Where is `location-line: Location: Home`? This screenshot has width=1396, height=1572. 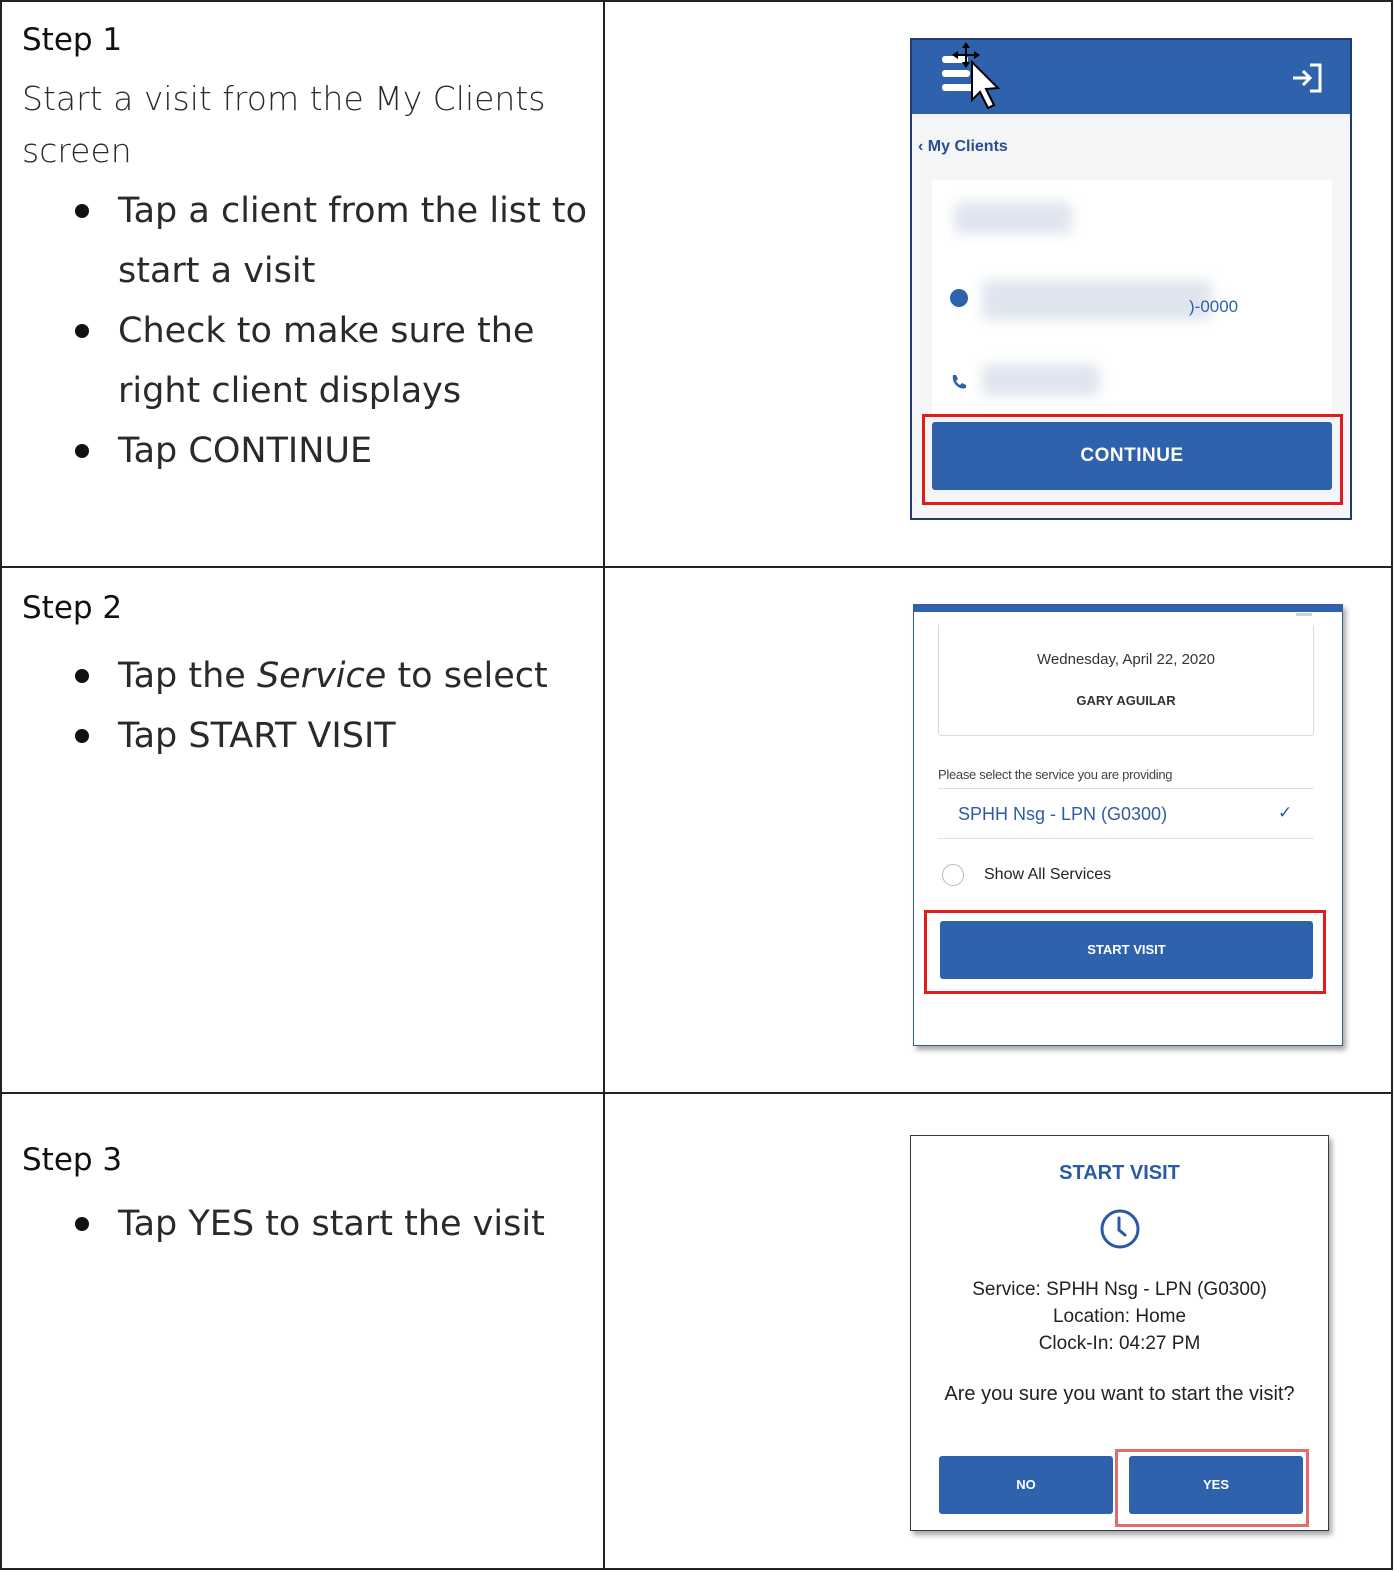
location-line: Location: Home is located at coordinates (1119, 1316).